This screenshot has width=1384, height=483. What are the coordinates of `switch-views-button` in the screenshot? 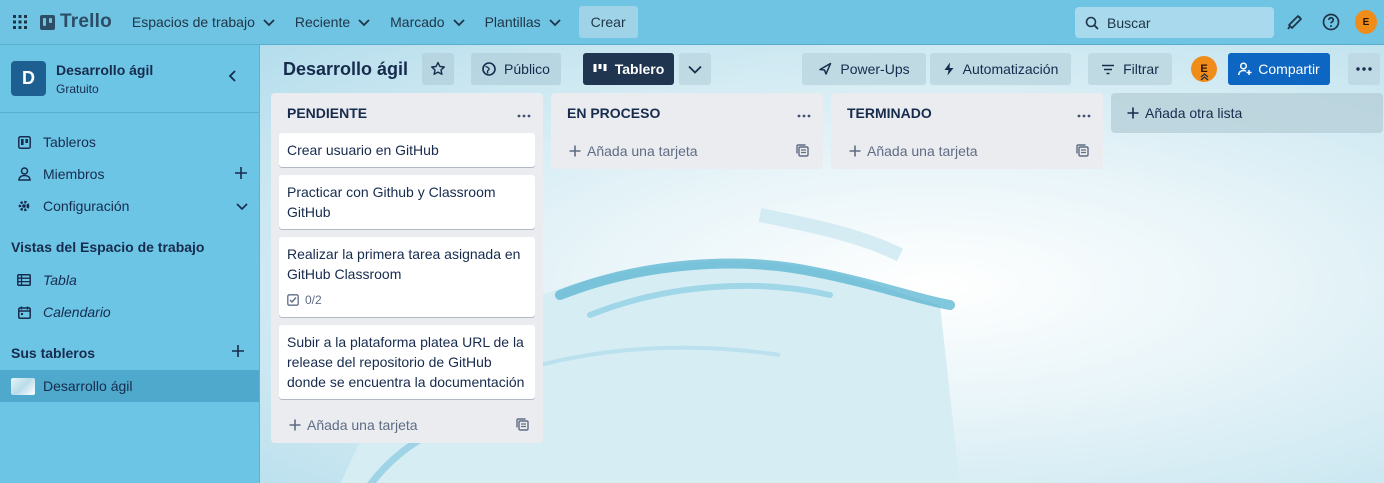 It's located at (695, 69).